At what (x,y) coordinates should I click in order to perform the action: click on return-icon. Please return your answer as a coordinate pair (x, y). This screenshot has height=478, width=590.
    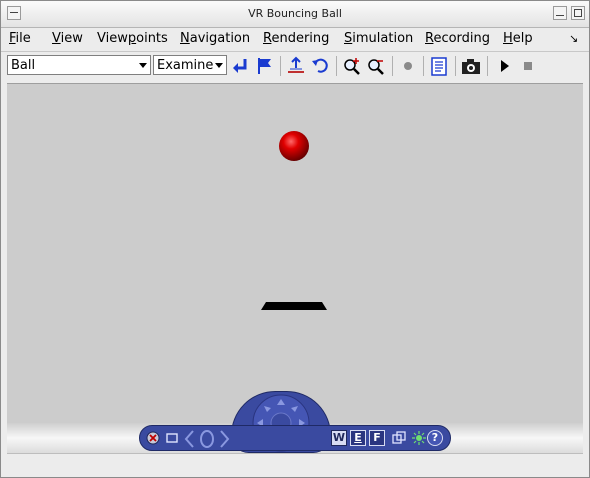
    Looking at the image, I should click on (240, 66).